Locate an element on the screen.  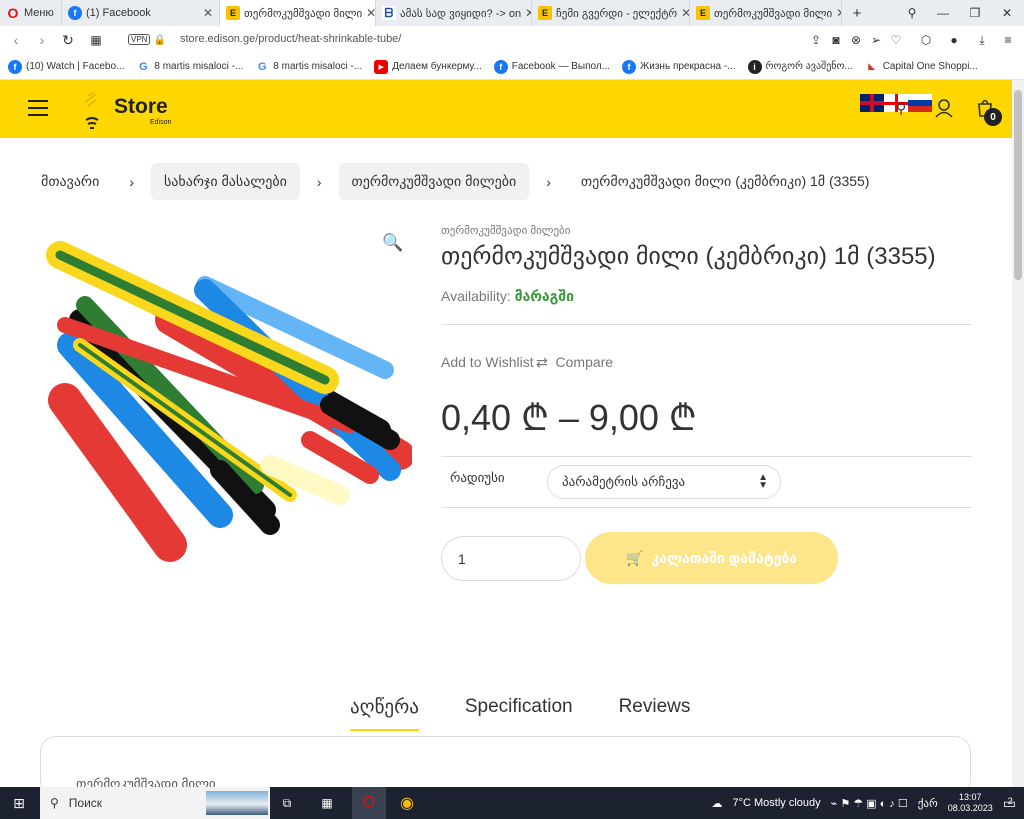
product-category-link: თერმოკუმშვადი მილები is located at coordinates (505, 230).